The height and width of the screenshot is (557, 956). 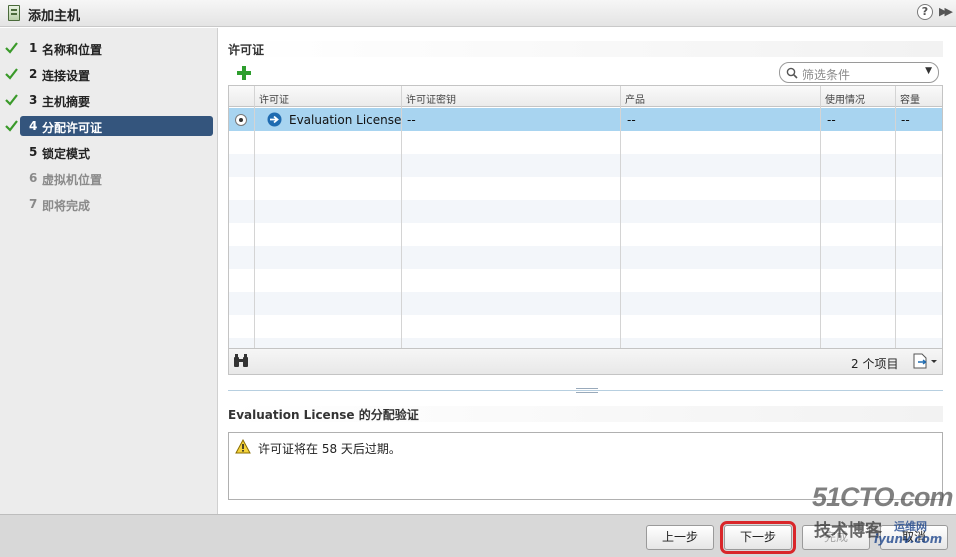 What do you see at coordinates (585, 466) in the screenshot?
I see `validation-panel: 许可证将在 58 天后过期。` at bounding box center [585, 466].